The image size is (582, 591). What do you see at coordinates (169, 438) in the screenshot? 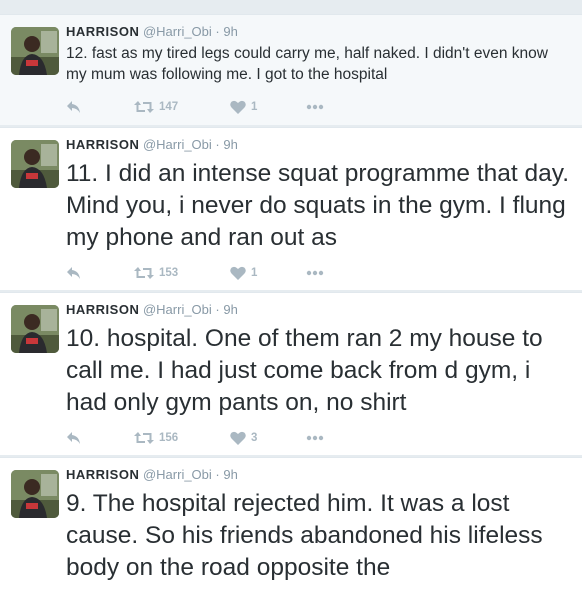
I see `retweet-count: 156` at bounding box center [169, 438].